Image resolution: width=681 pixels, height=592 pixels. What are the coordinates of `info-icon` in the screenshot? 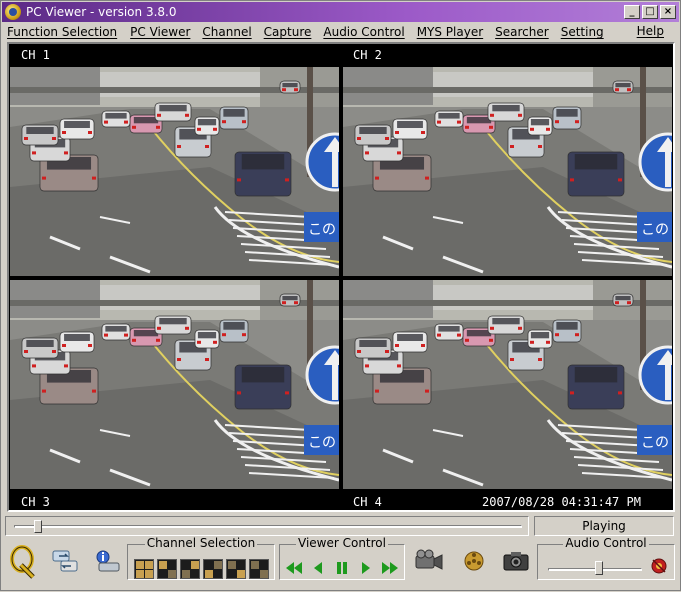 It's located at (107, 561).